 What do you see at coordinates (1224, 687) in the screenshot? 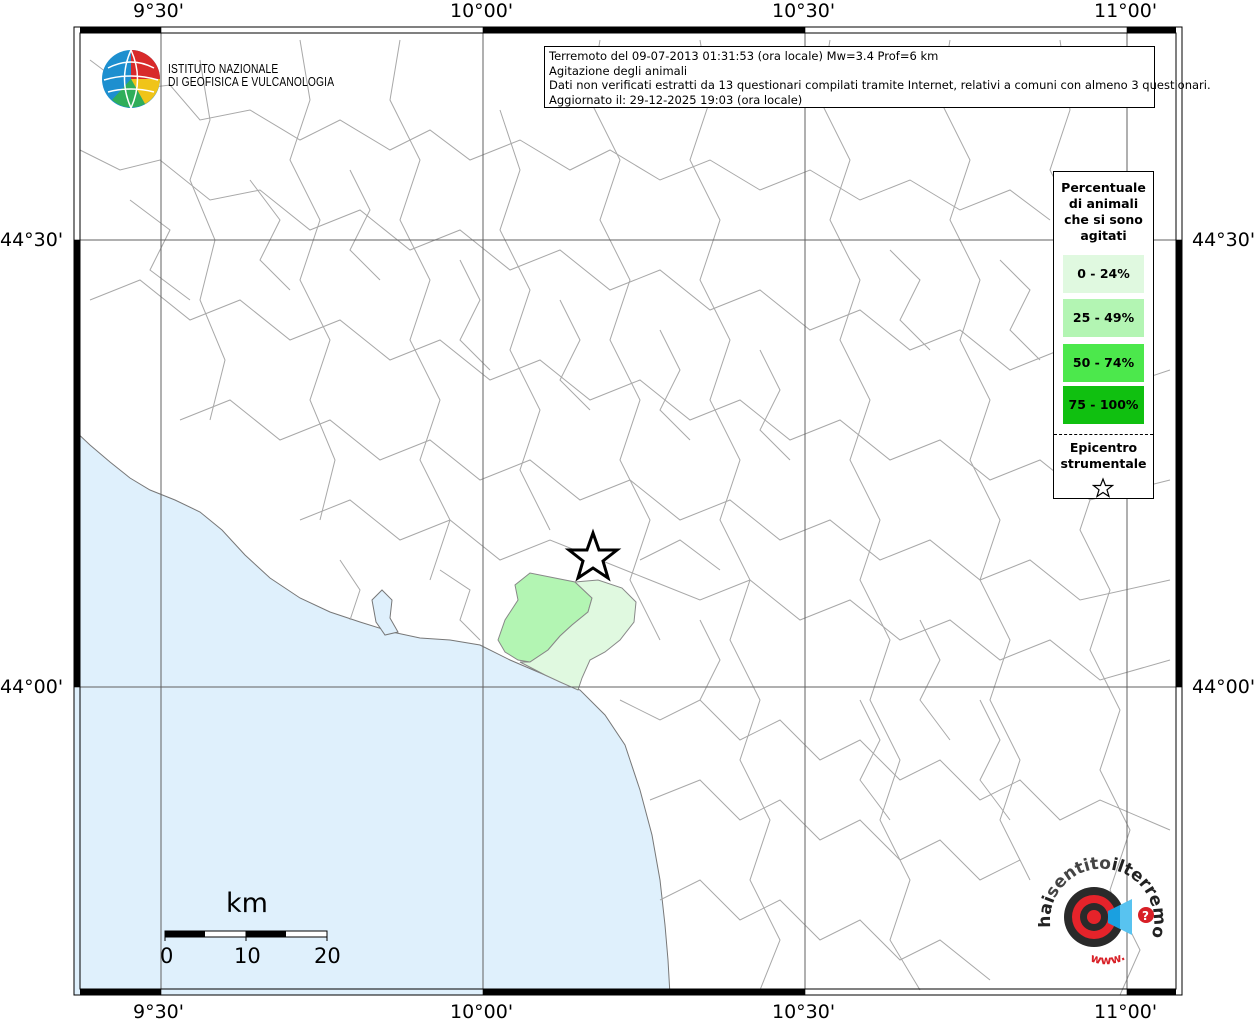
I see `right-label-2: 44°00'` at bounding box center [1224, 687].